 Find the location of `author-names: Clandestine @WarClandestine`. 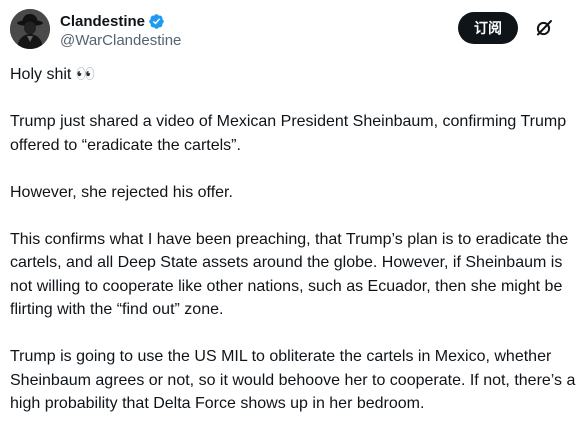

author-names: Clandestine @WarClandestine is located at coordinates (120, 30).